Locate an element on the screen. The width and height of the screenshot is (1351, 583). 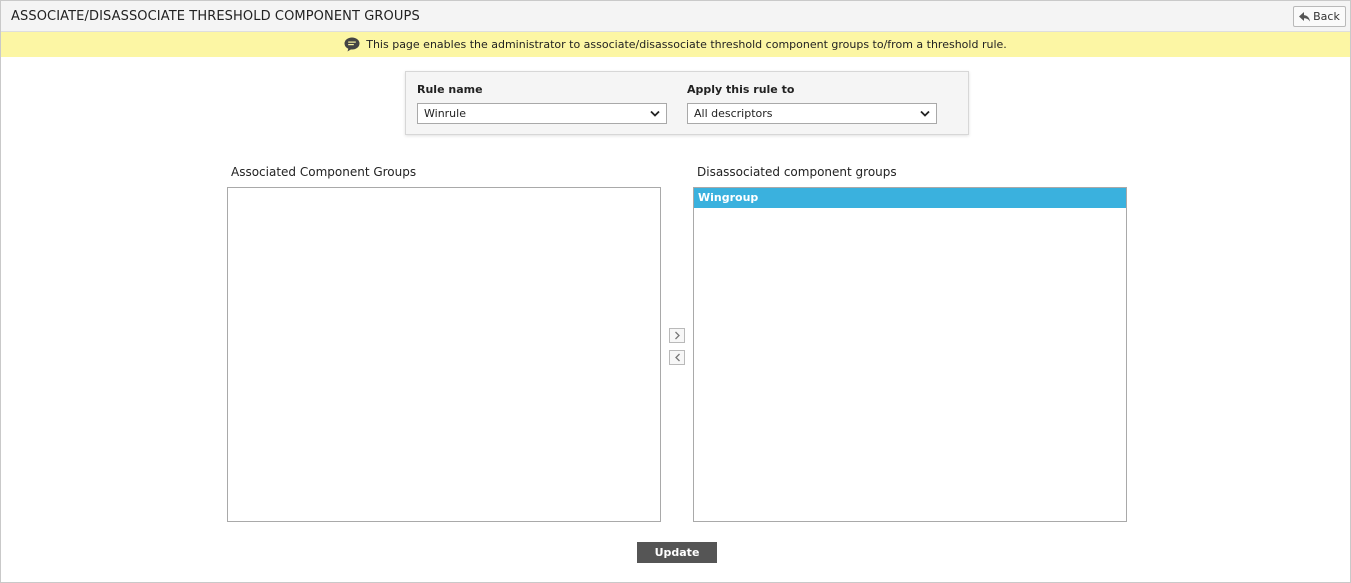
disassociated-groups-title: Disassociated component groups is located at coordinates (797, 172).